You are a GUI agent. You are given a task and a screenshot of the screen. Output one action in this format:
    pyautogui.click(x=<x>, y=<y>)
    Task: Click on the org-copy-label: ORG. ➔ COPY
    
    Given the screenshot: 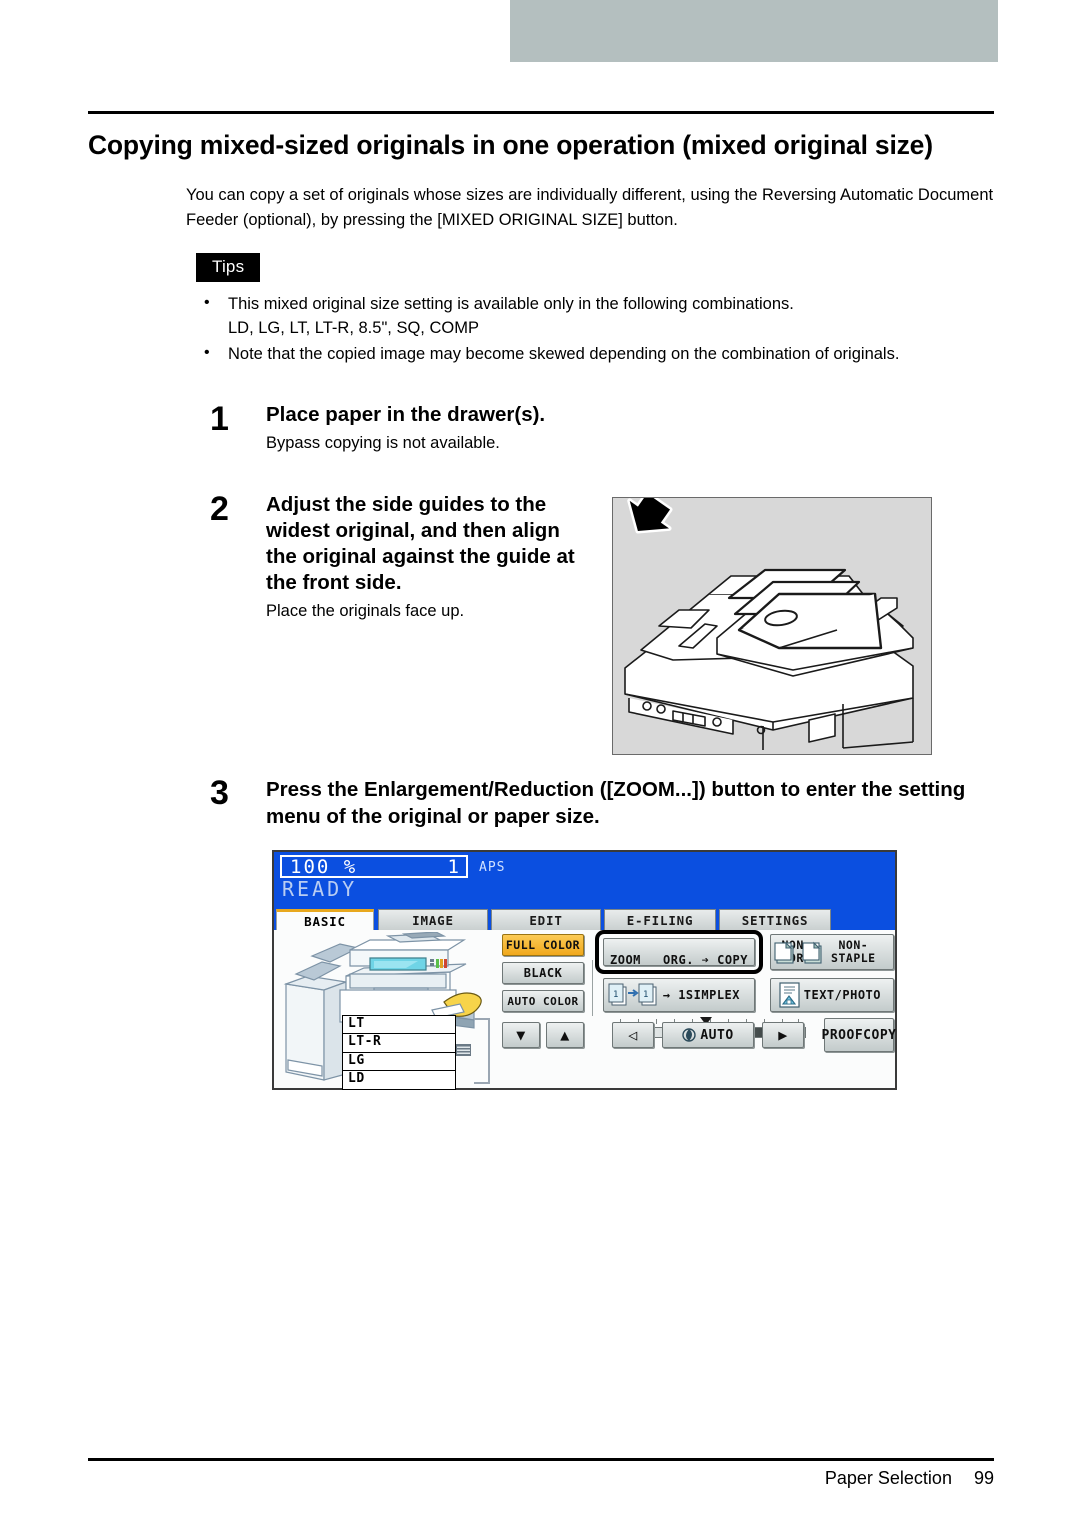 What is the action you would take?
    pyautogui.click(x=705, y=960)
    